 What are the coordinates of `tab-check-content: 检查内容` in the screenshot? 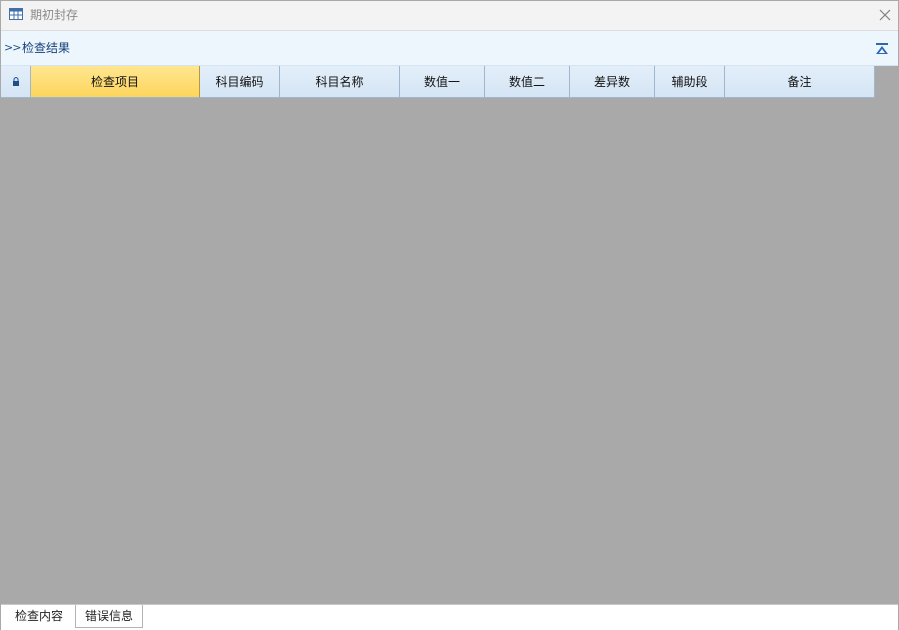 It's located at (39, 616).